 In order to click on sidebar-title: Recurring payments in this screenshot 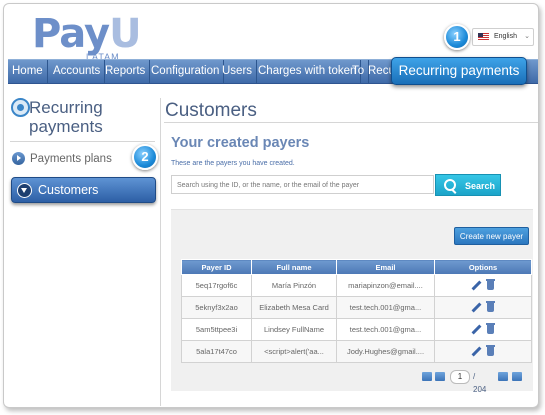, I will do `click(66, 117)`.